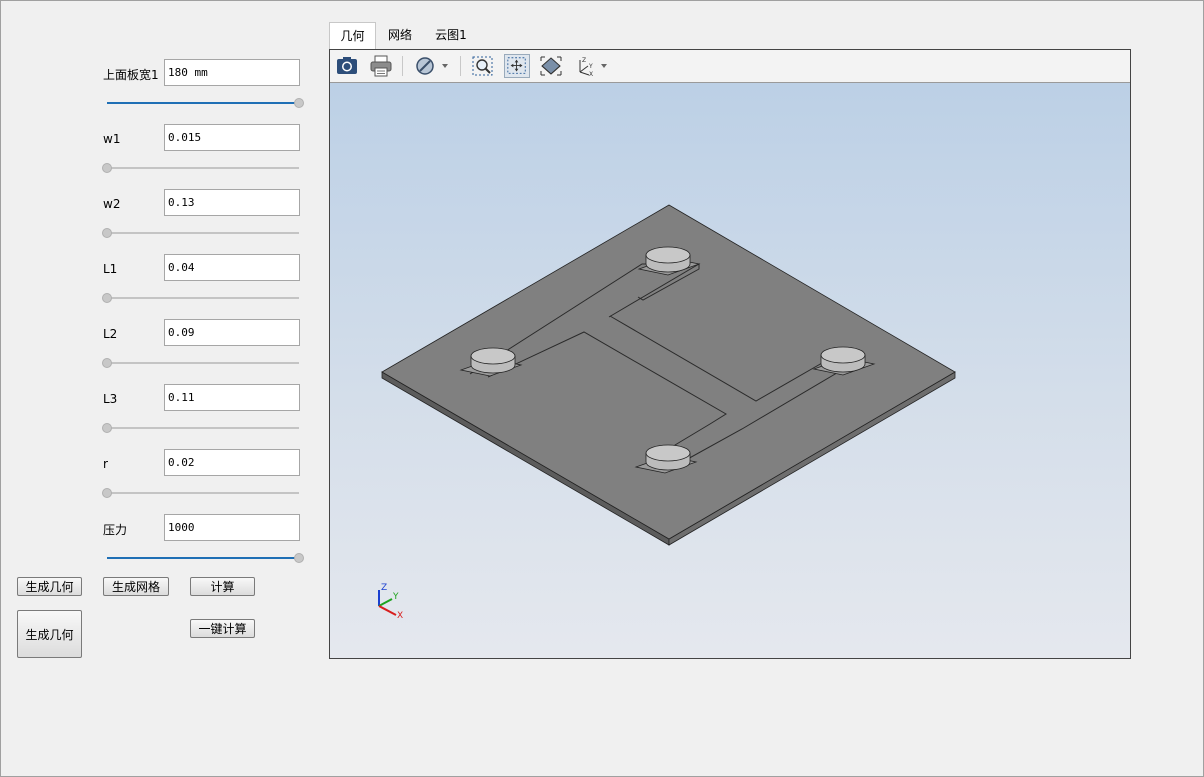  I want to click on param-slider-panel-width, so click(205, 103).